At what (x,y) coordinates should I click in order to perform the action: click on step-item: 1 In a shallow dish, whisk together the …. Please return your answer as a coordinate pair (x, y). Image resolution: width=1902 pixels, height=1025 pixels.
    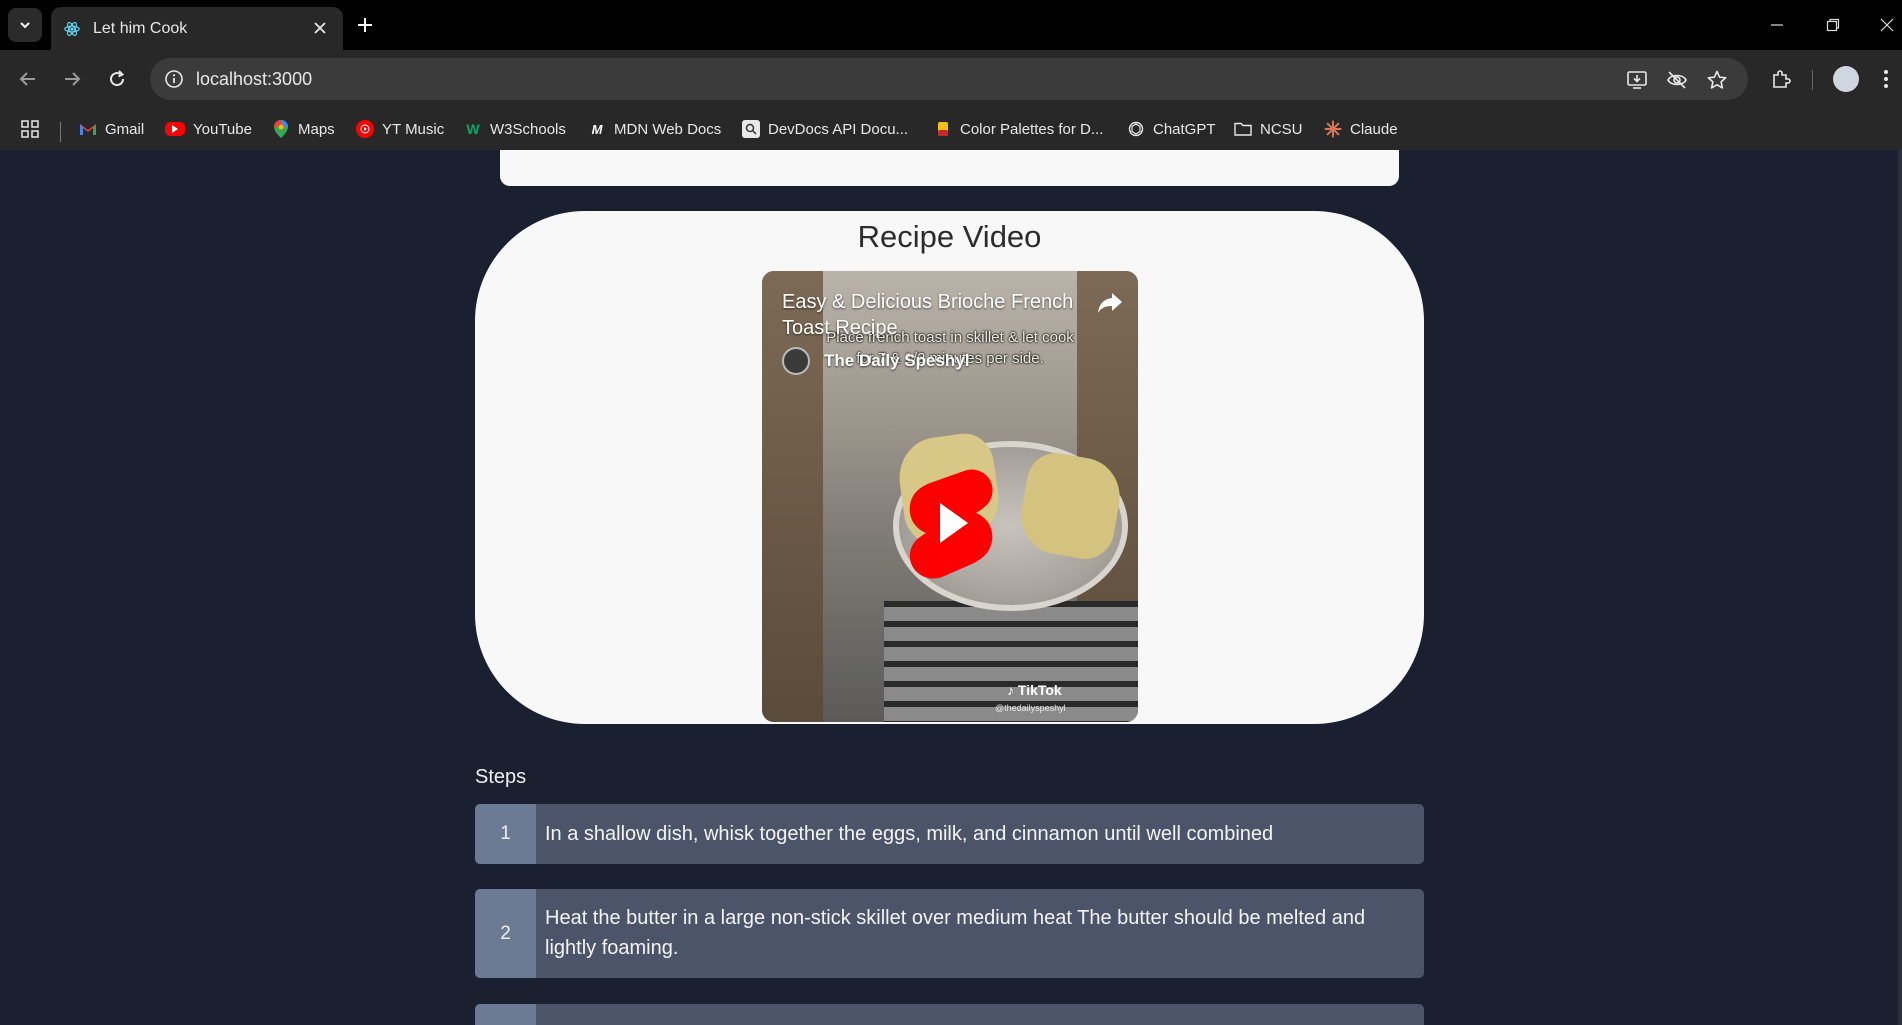
    Looking at the image, I should click on (949, 834).